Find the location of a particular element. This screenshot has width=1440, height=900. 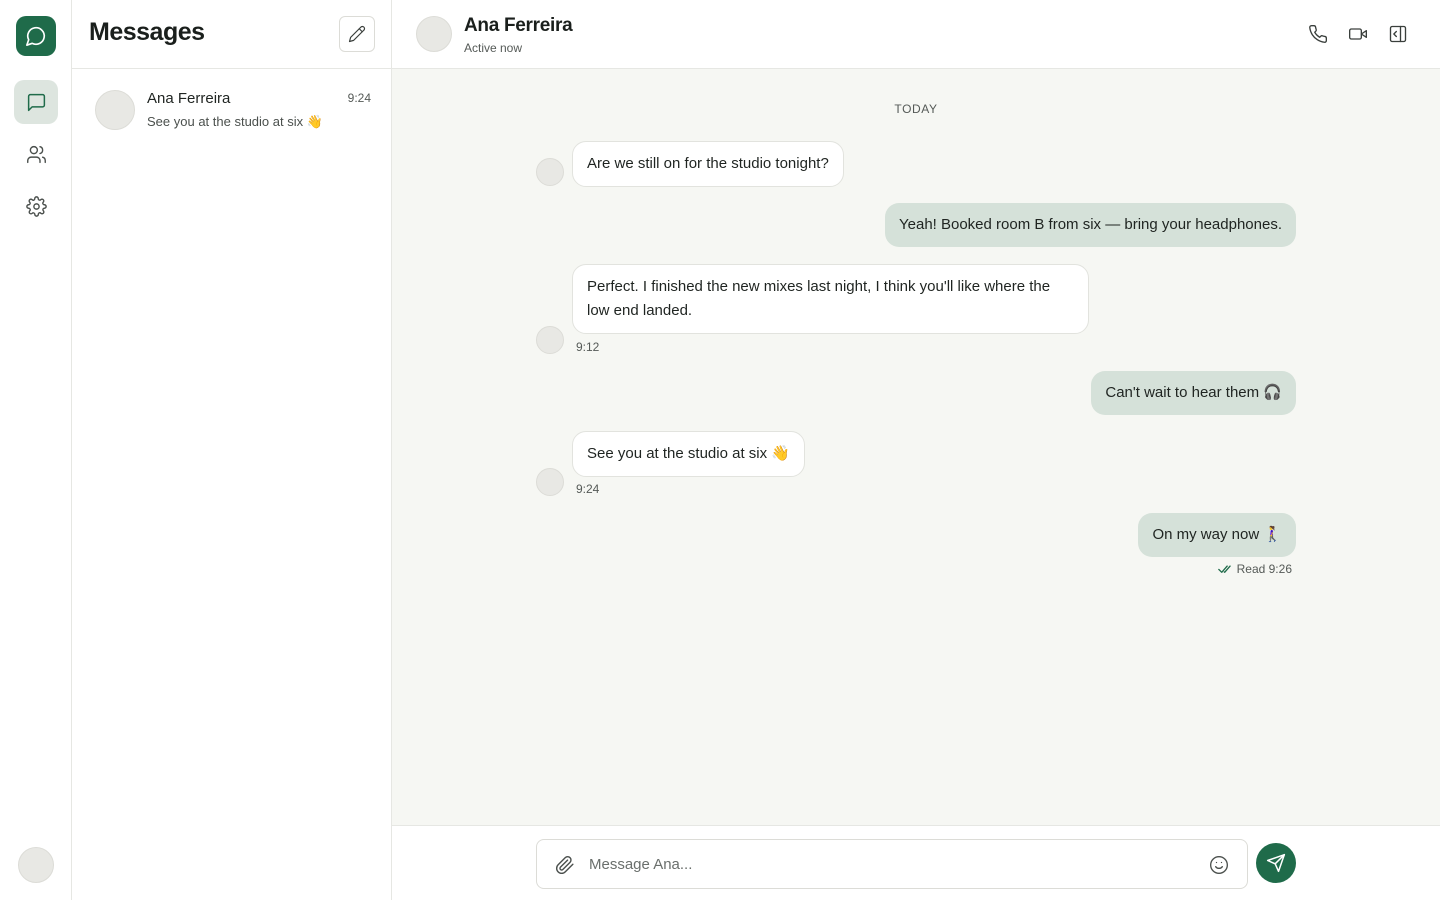

pencil-icon is located at coordinates (357, 34).